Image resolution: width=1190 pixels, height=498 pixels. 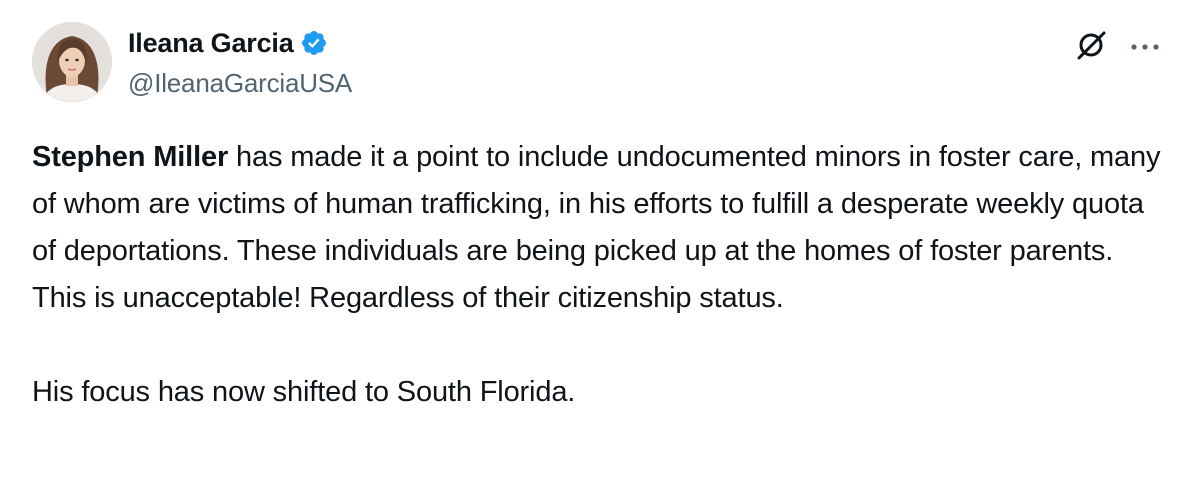 What do you see at coordinates (130, 157) in the screenshot?
I see `bold-name: Stephen Miller` at bounding box center [130, 157].